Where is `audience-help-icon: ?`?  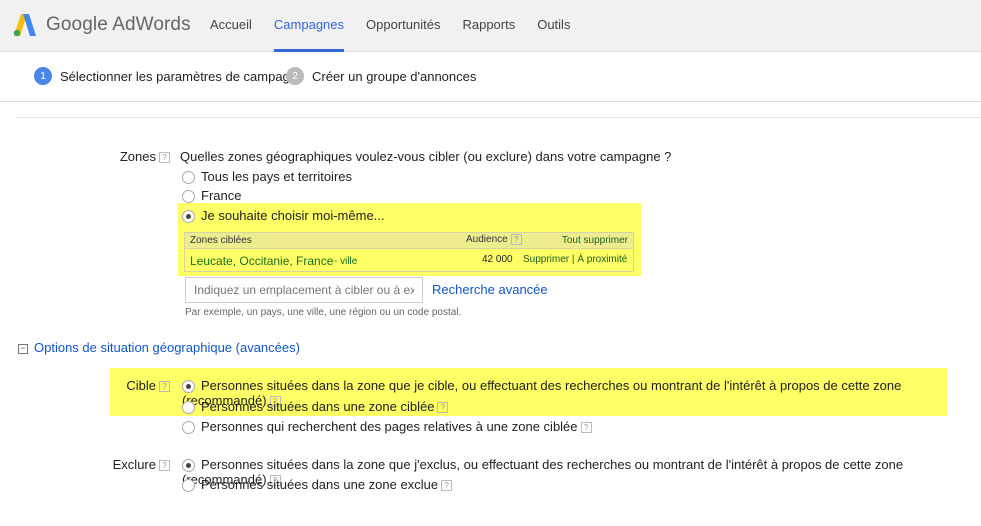
audience-help-icon: ? is located at coordinates (516, 239).